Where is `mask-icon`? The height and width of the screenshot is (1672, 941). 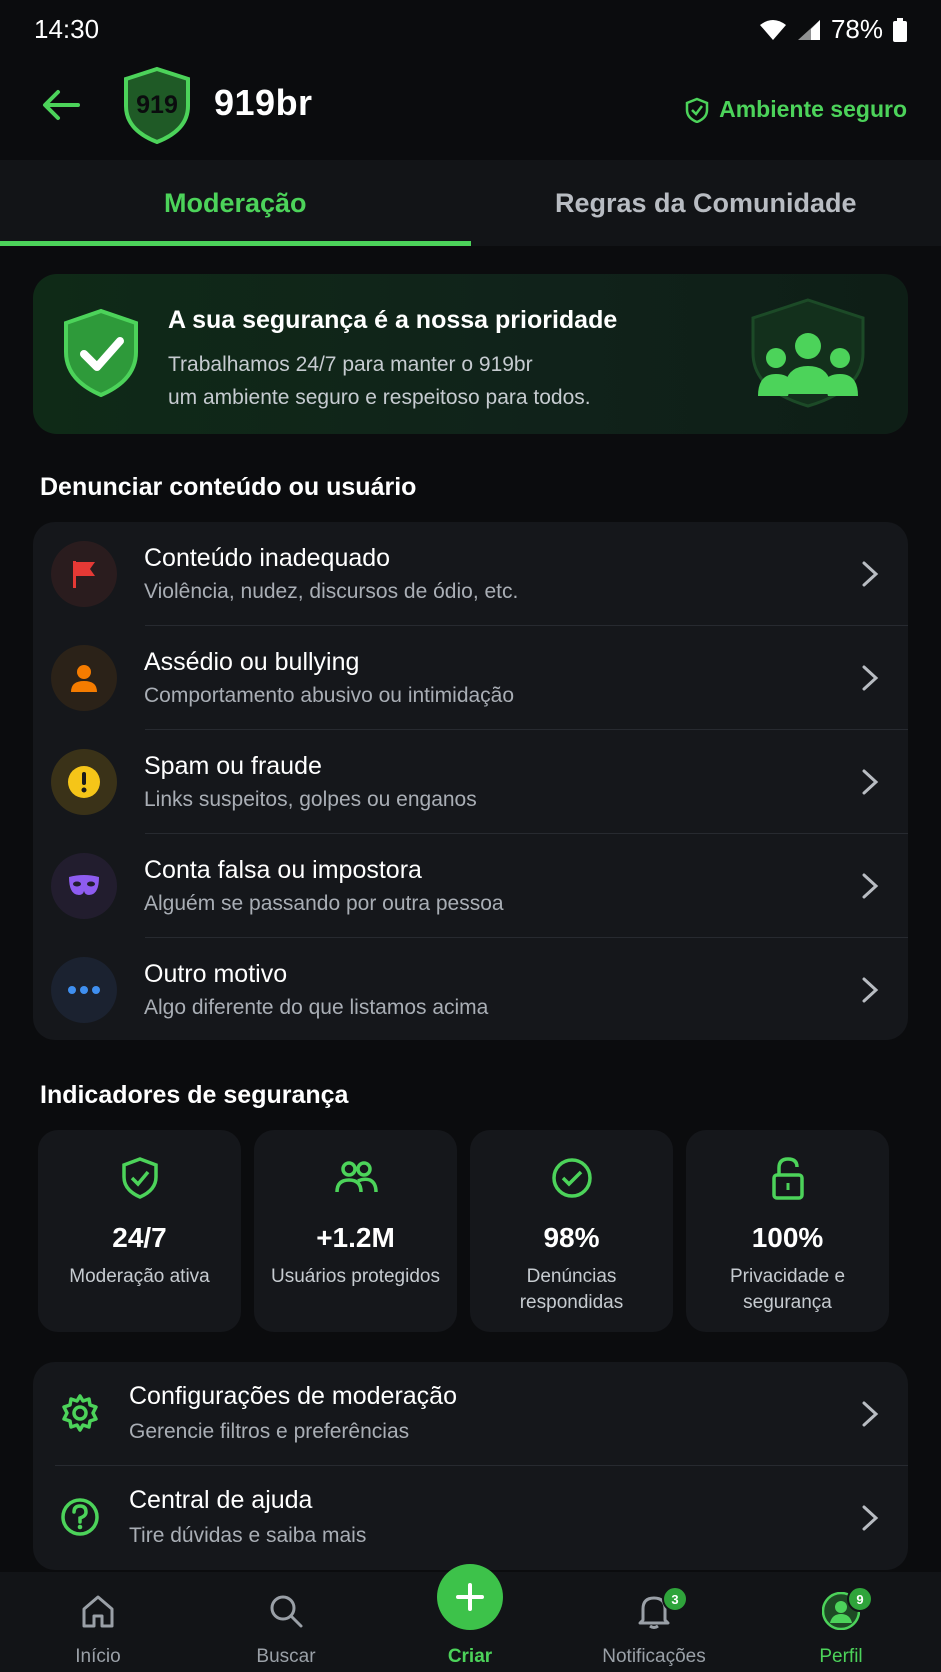
mask-icon is located at coordinates (84, 886).